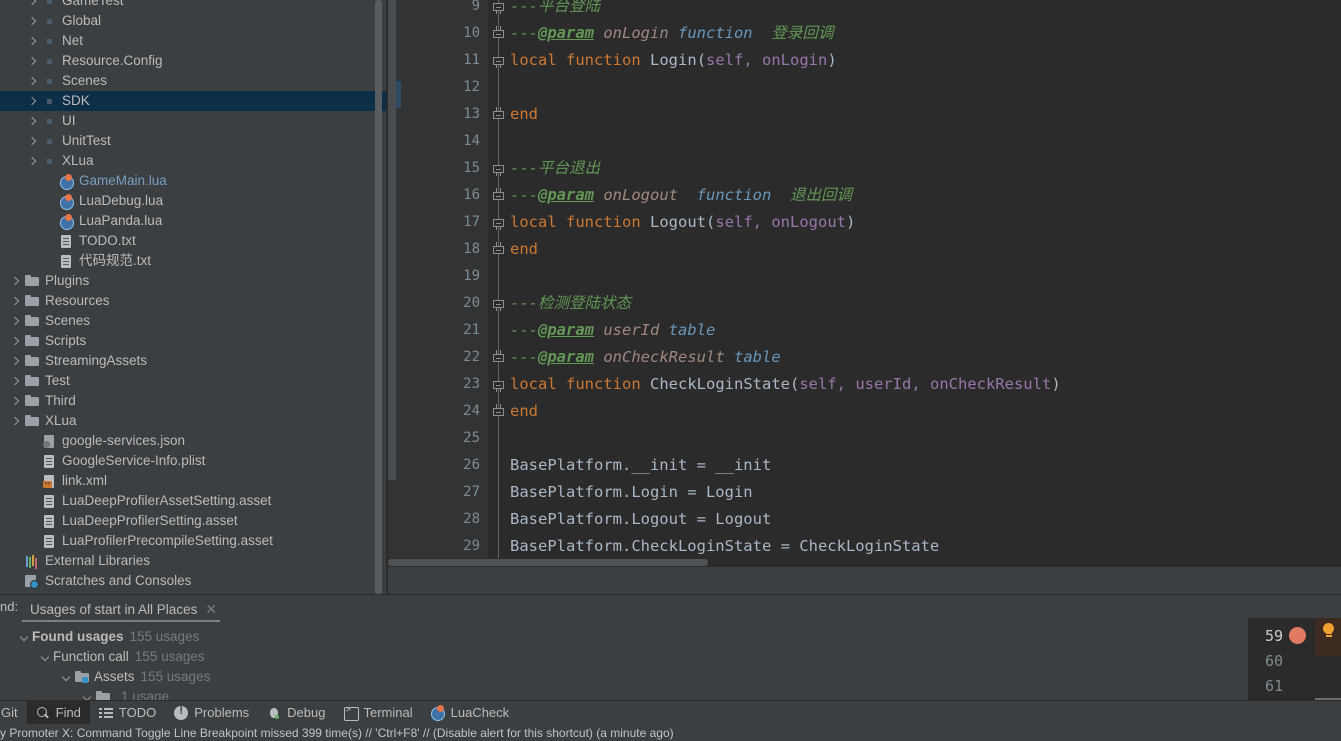 The width and height of the screenshot is (1341, 741). I want to click on tree-item-unittest: UnitTest, so click(193, 141).